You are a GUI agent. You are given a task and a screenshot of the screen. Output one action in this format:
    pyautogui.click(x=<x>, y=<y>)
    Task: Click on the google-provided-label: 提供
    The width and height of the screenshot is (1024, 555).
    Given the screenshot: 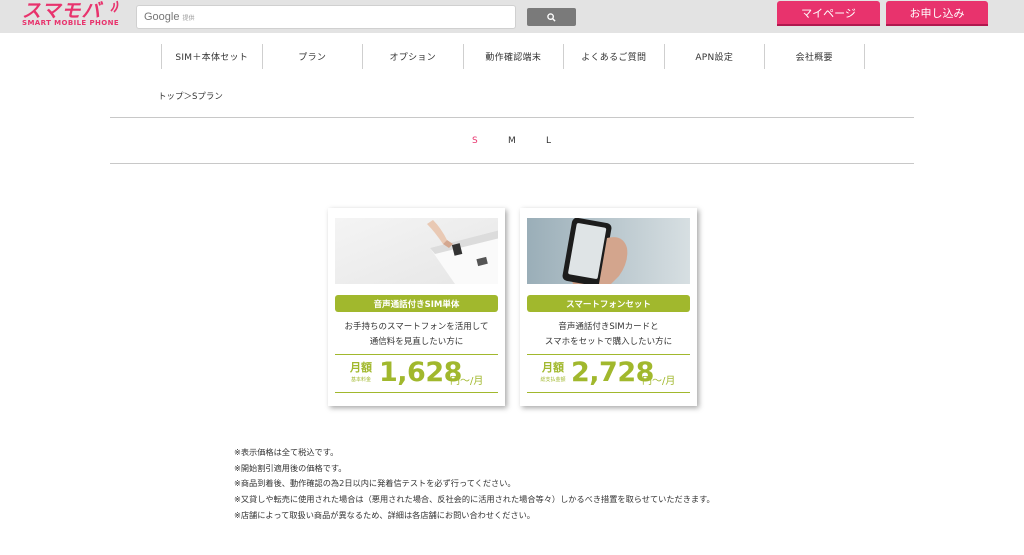 What is the action you would take?
    pyautogui.click(x=188, y=18)
    